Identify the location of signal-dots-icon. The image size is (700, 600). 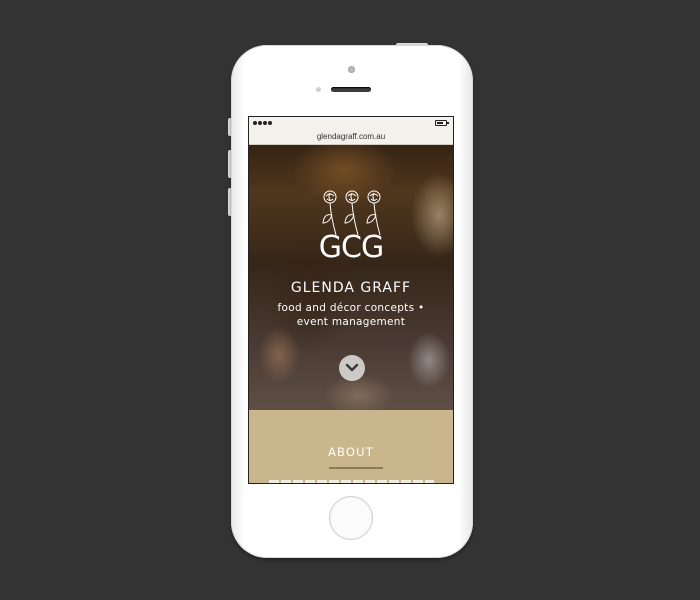
(262, 123).